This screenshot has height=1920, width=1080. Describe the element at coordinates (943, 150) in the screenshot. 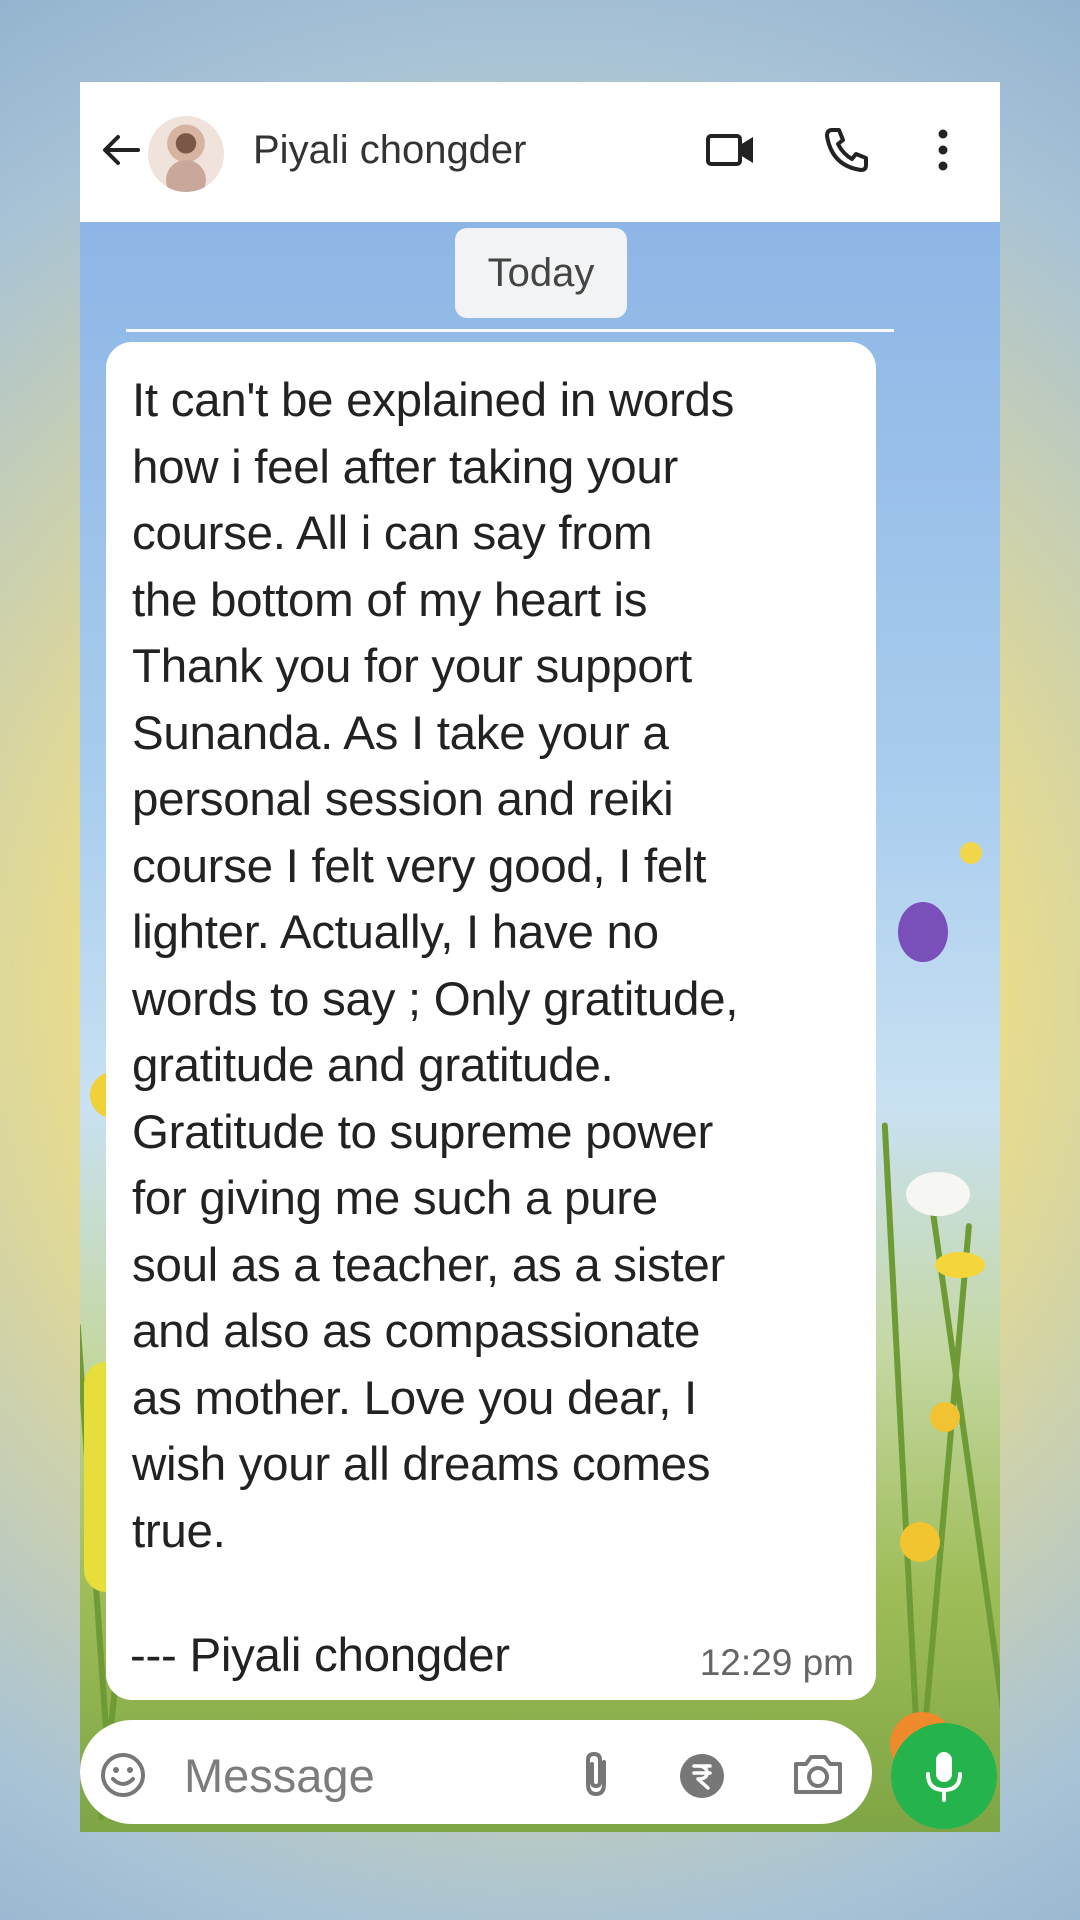

I see `more-options-icon` at that location.